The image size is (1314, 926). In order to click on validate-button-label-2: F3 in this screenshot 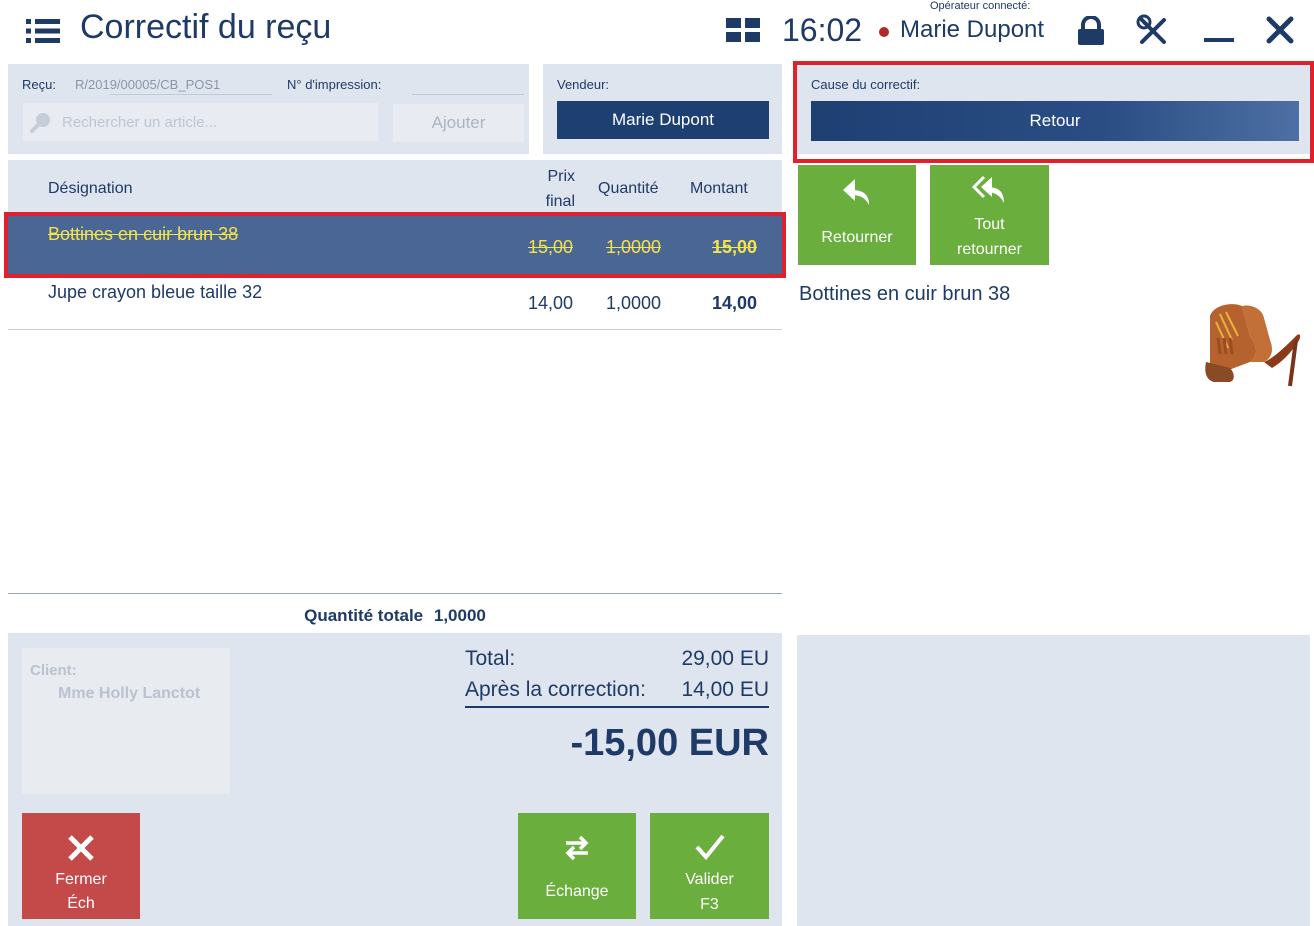, I will do `click(709, 904)`.